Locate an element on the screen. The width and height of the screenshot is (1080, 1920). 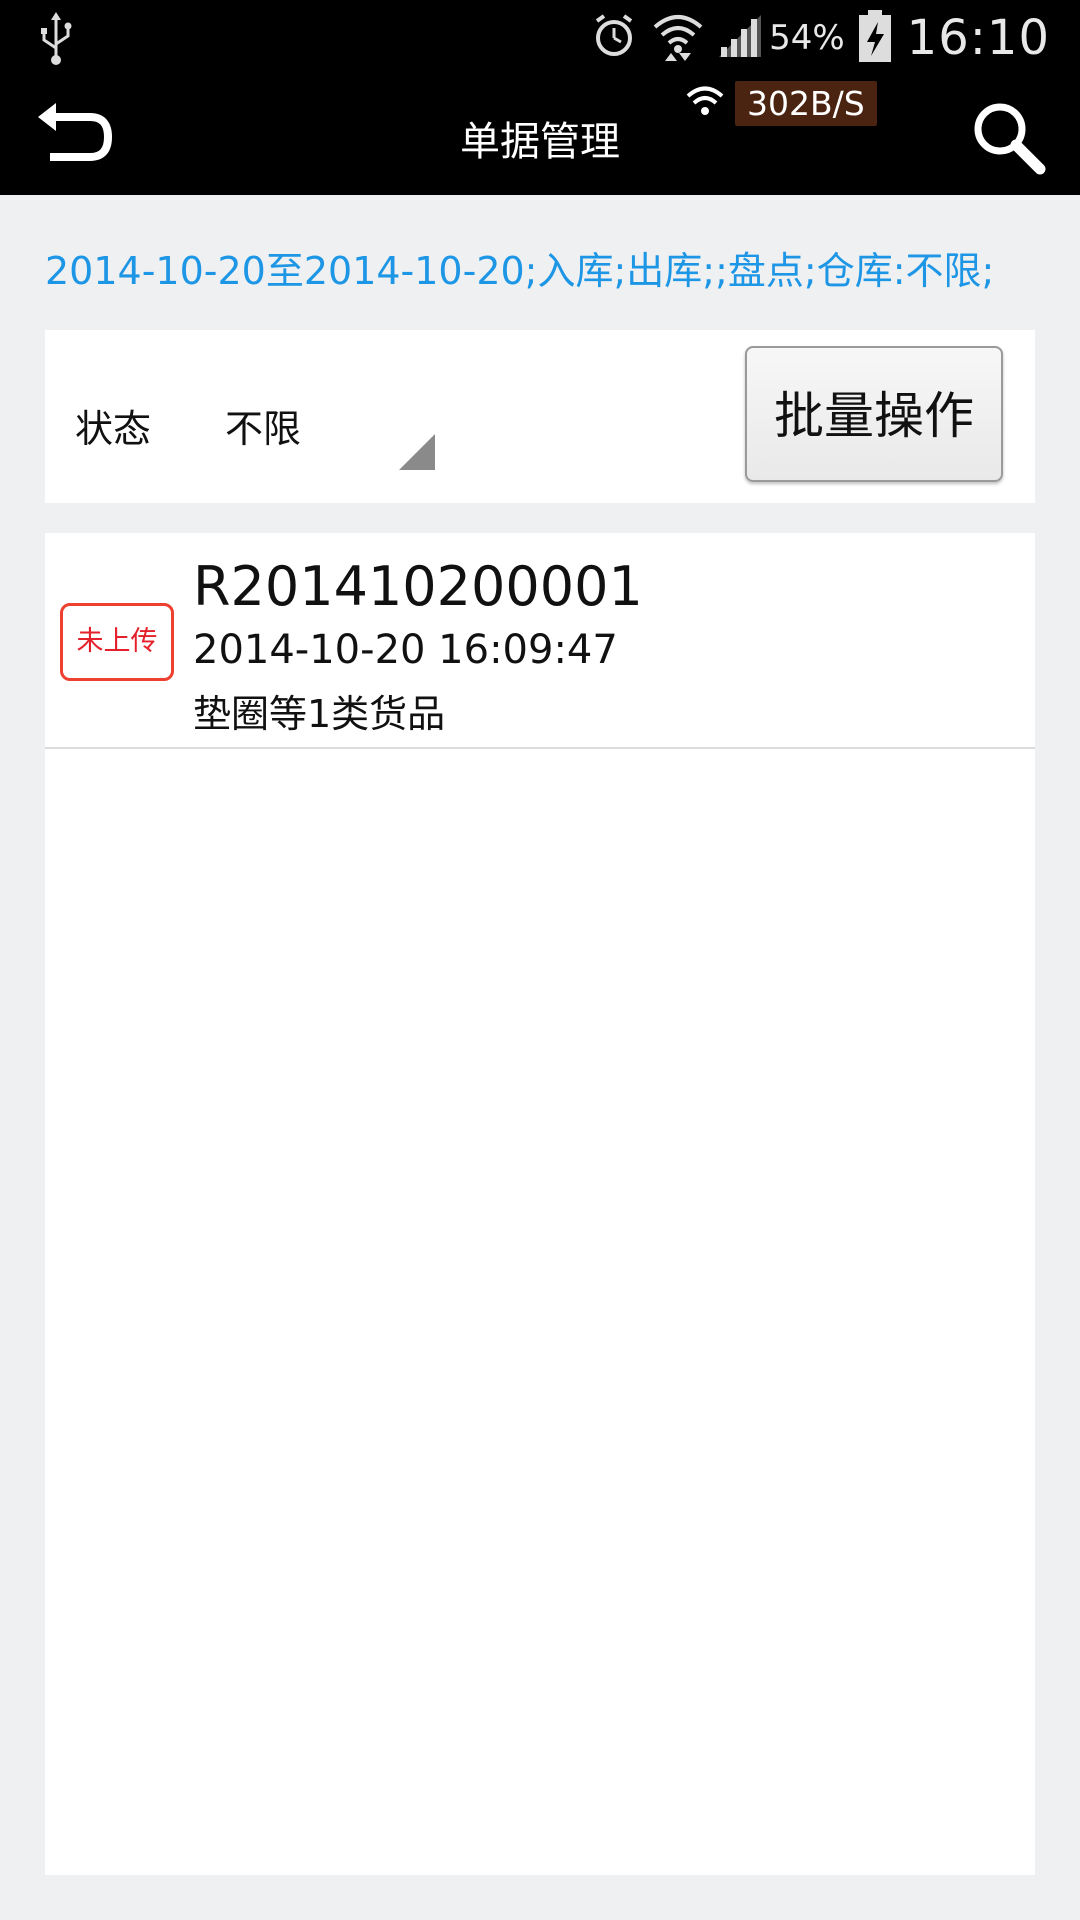
battery-percent: 54% is located at coordinates (807, 38).